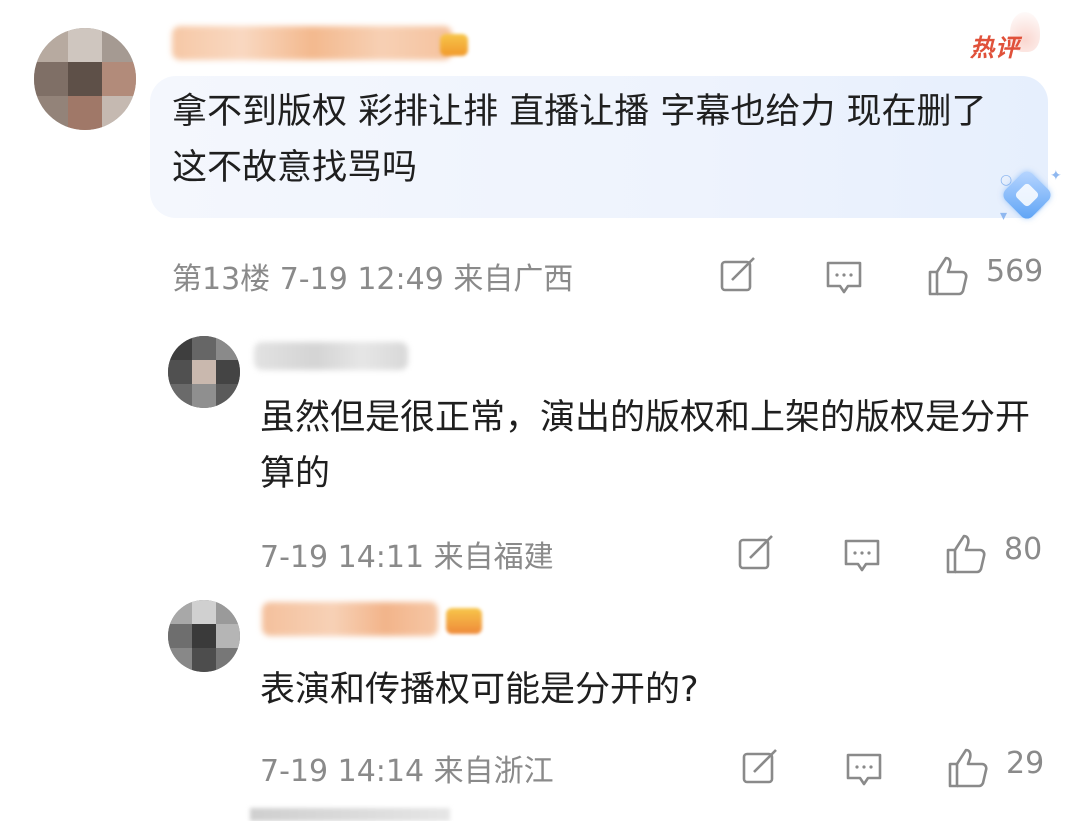  I want to click on like-count: 80, so click(1023, 549).